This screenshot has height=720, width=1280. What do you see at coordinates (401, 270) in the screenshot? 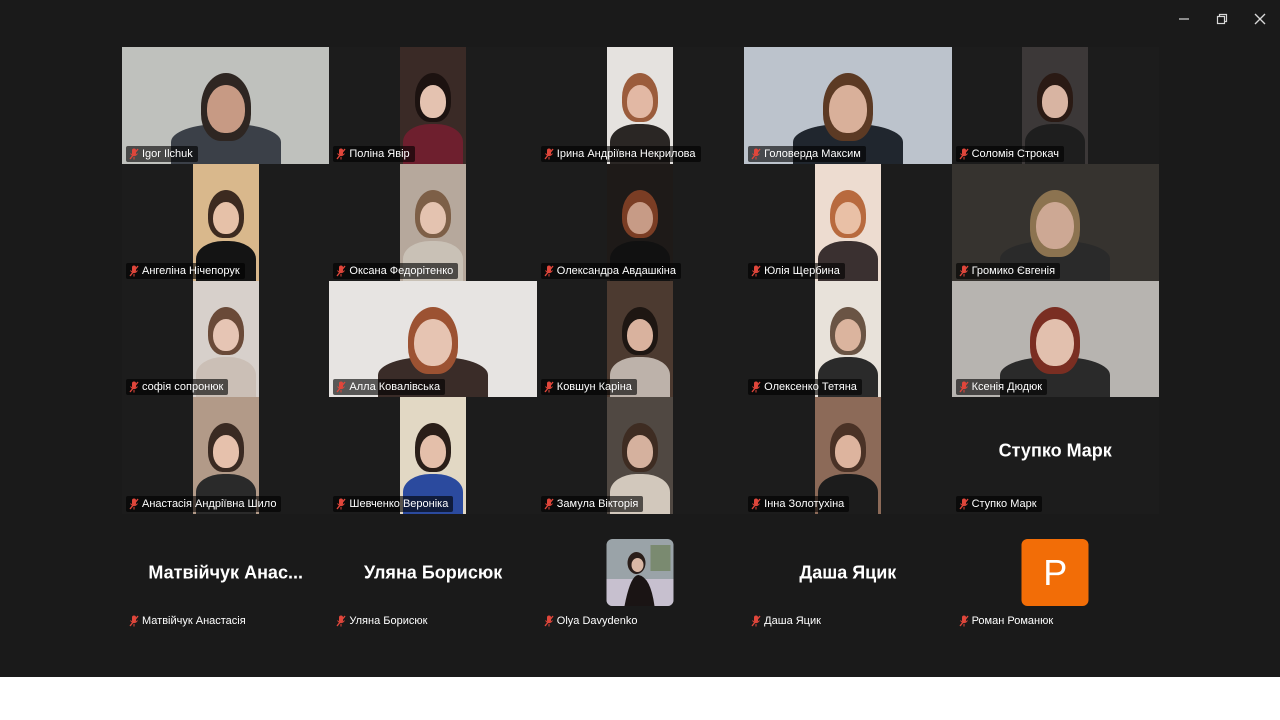
I see `participant-name: Оксана Федорітенко` at bounding box center [401, 270].